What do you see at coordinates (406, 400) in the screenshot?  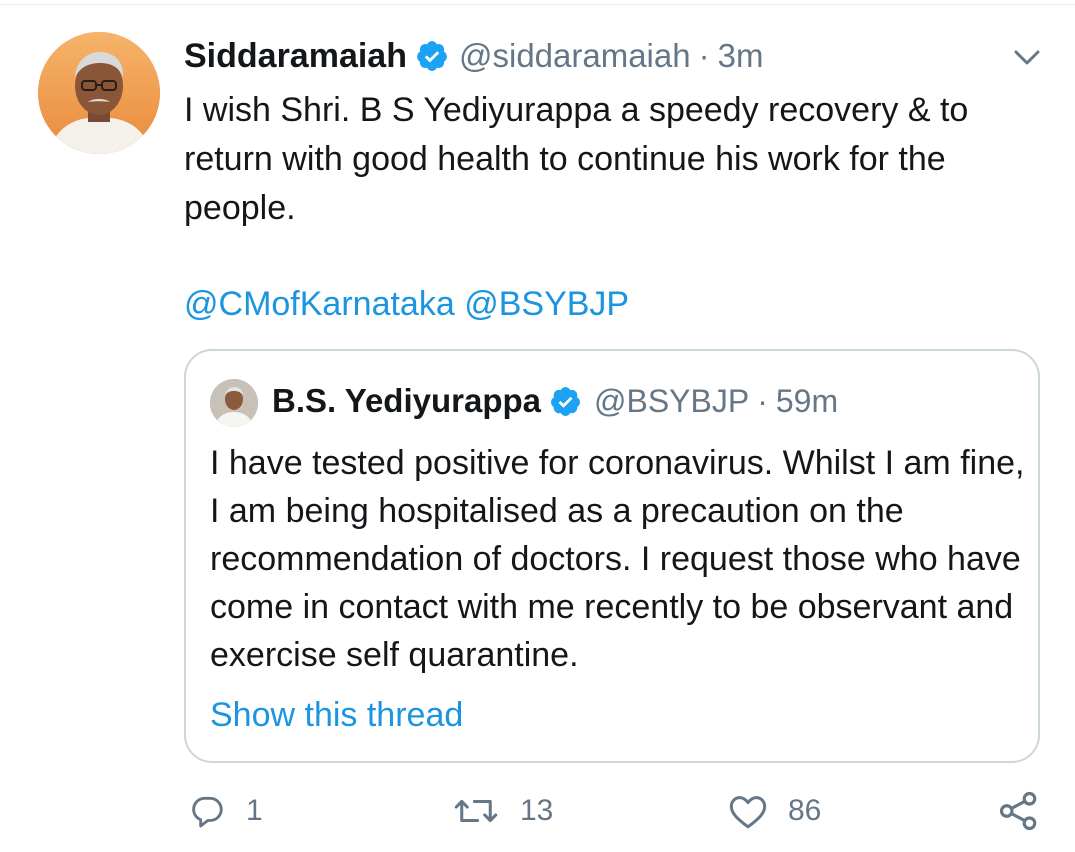 I see `quoted-author-display-name: B.S. Yediyurappa` at bounding box center [406, 400].